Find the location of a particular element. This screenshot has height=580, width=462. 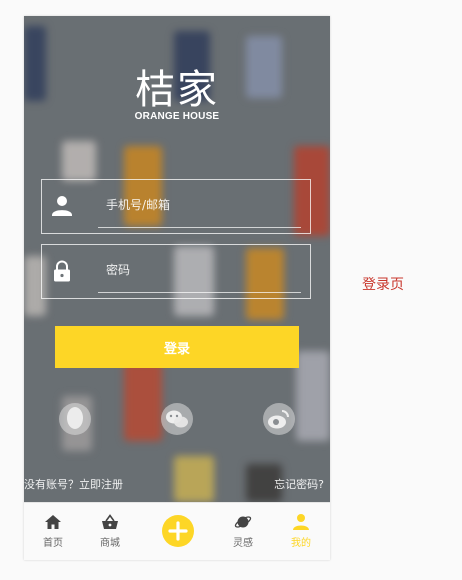

home-icon is located at coordinates (53, 522).